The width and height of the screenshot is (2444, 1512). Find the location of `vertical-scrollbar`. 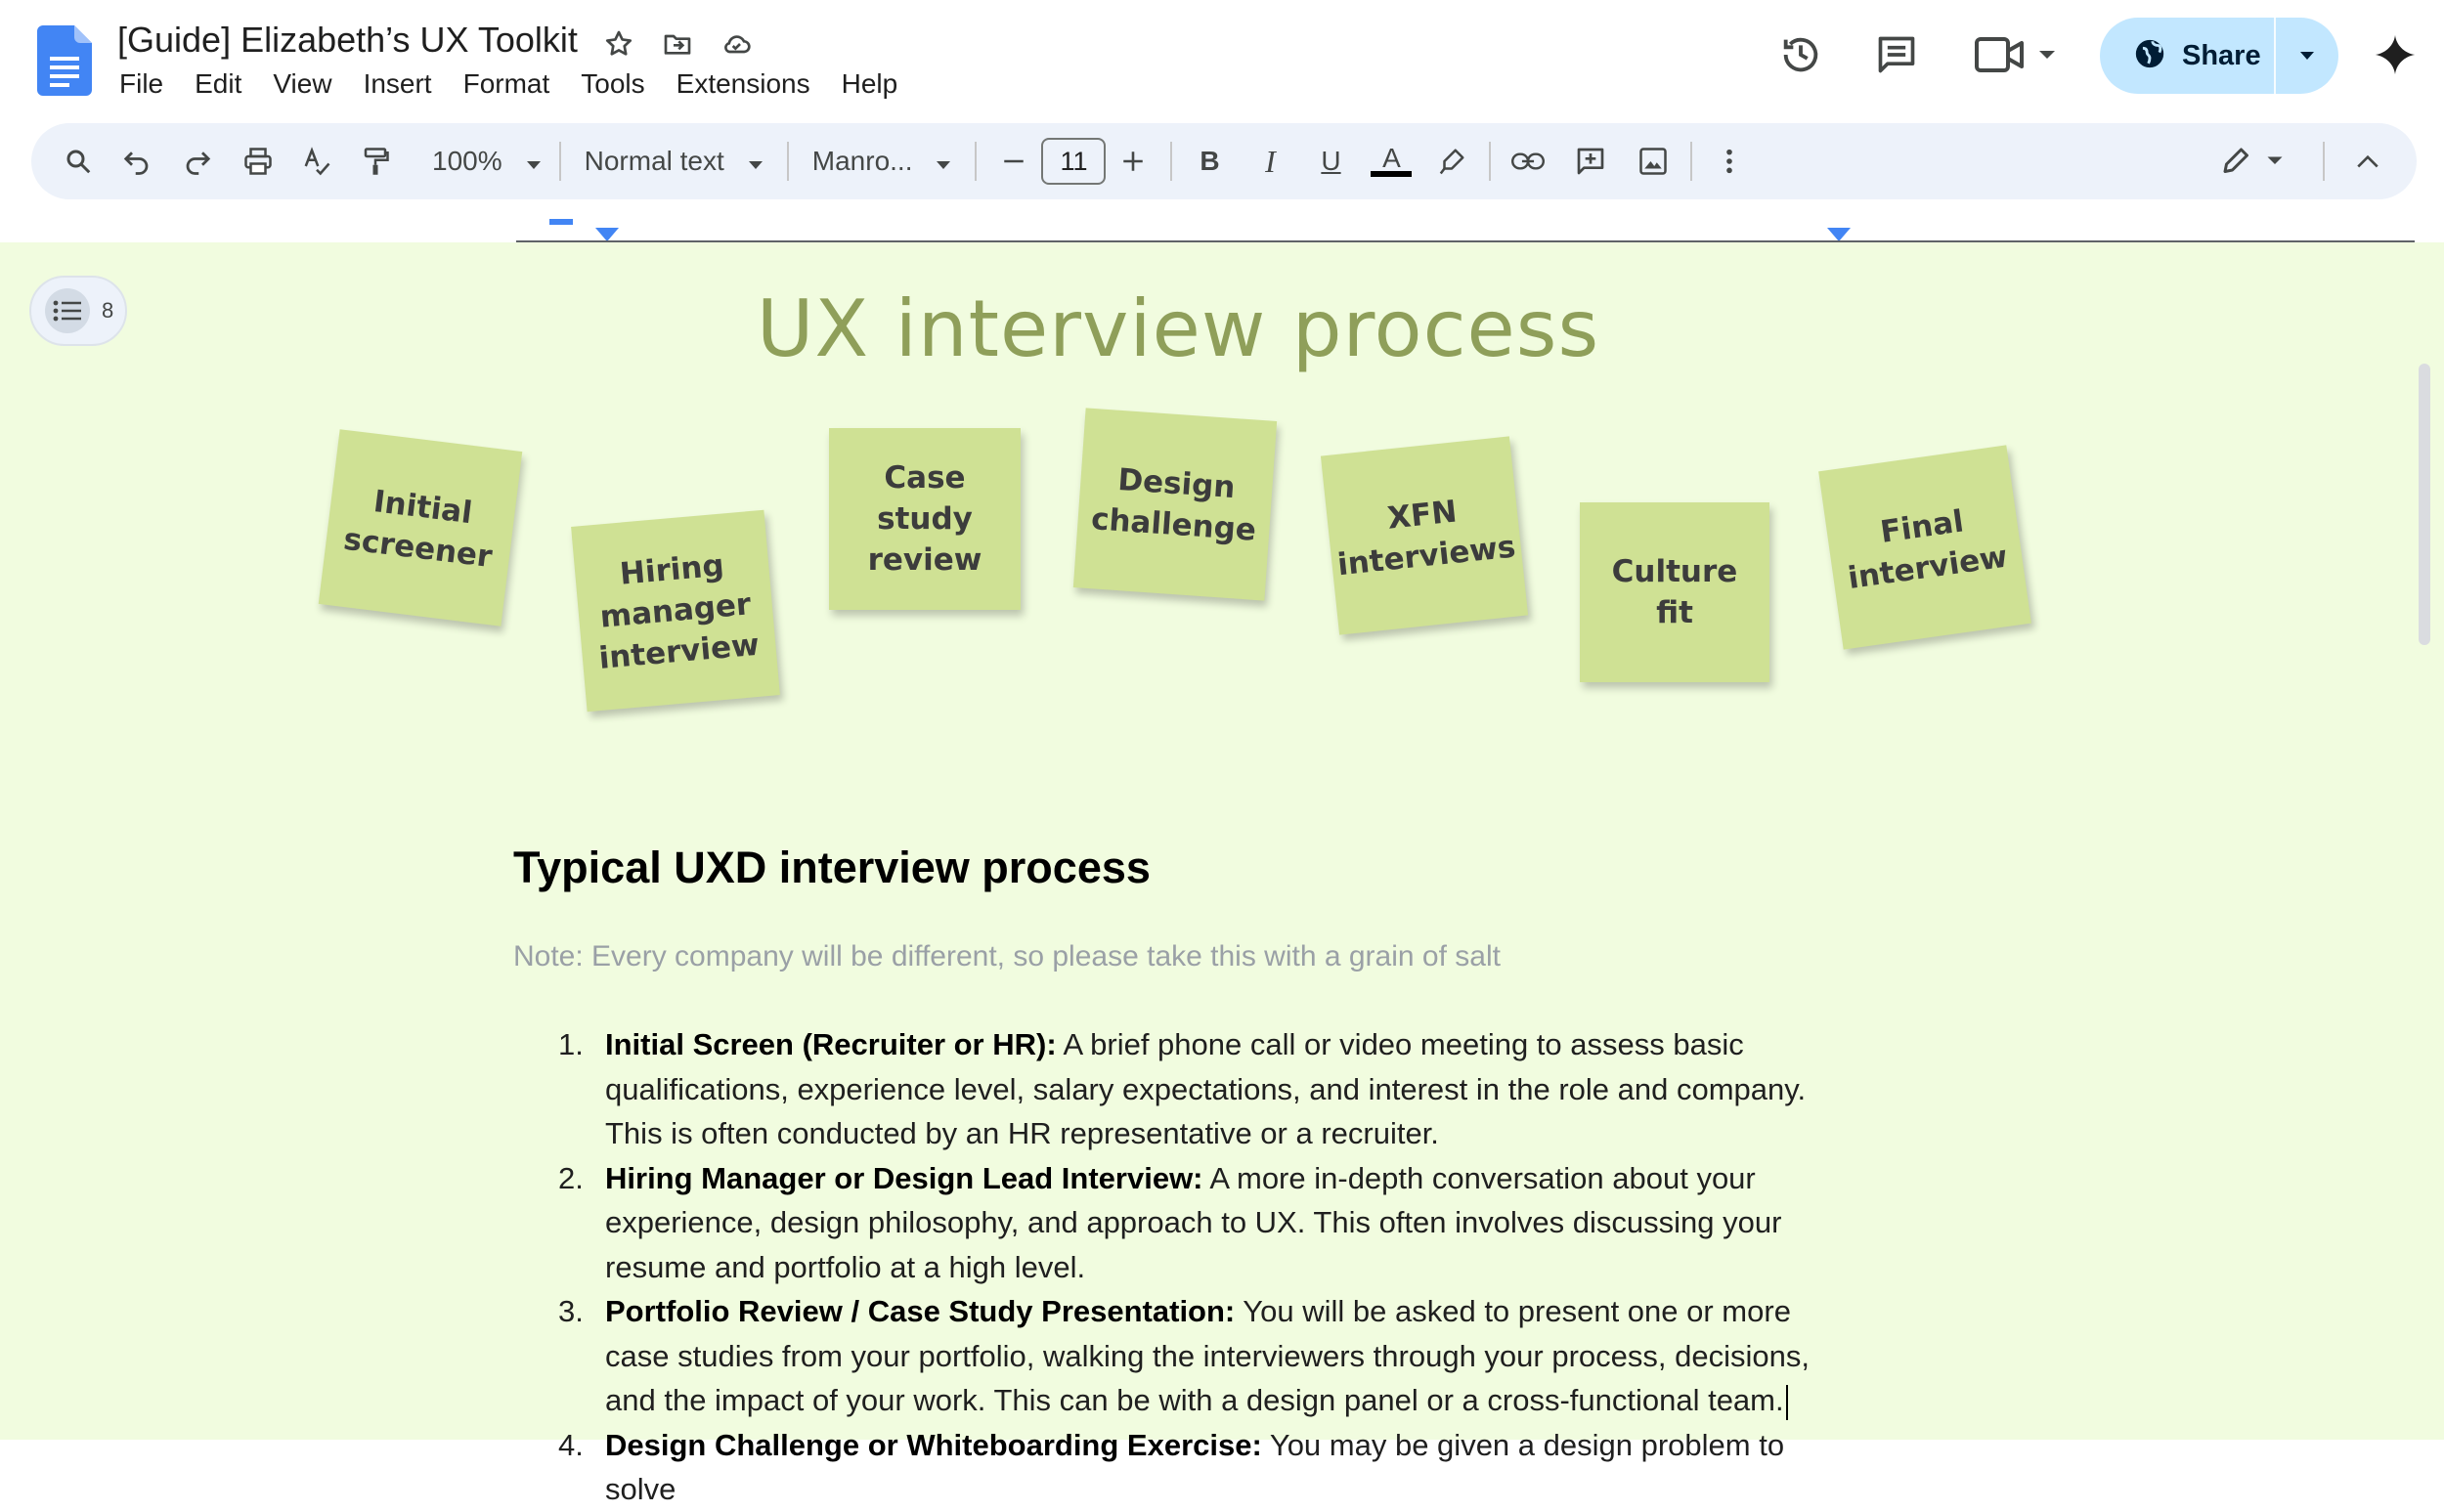

vertical-scrollbar is located at coordinates (2424, 504).